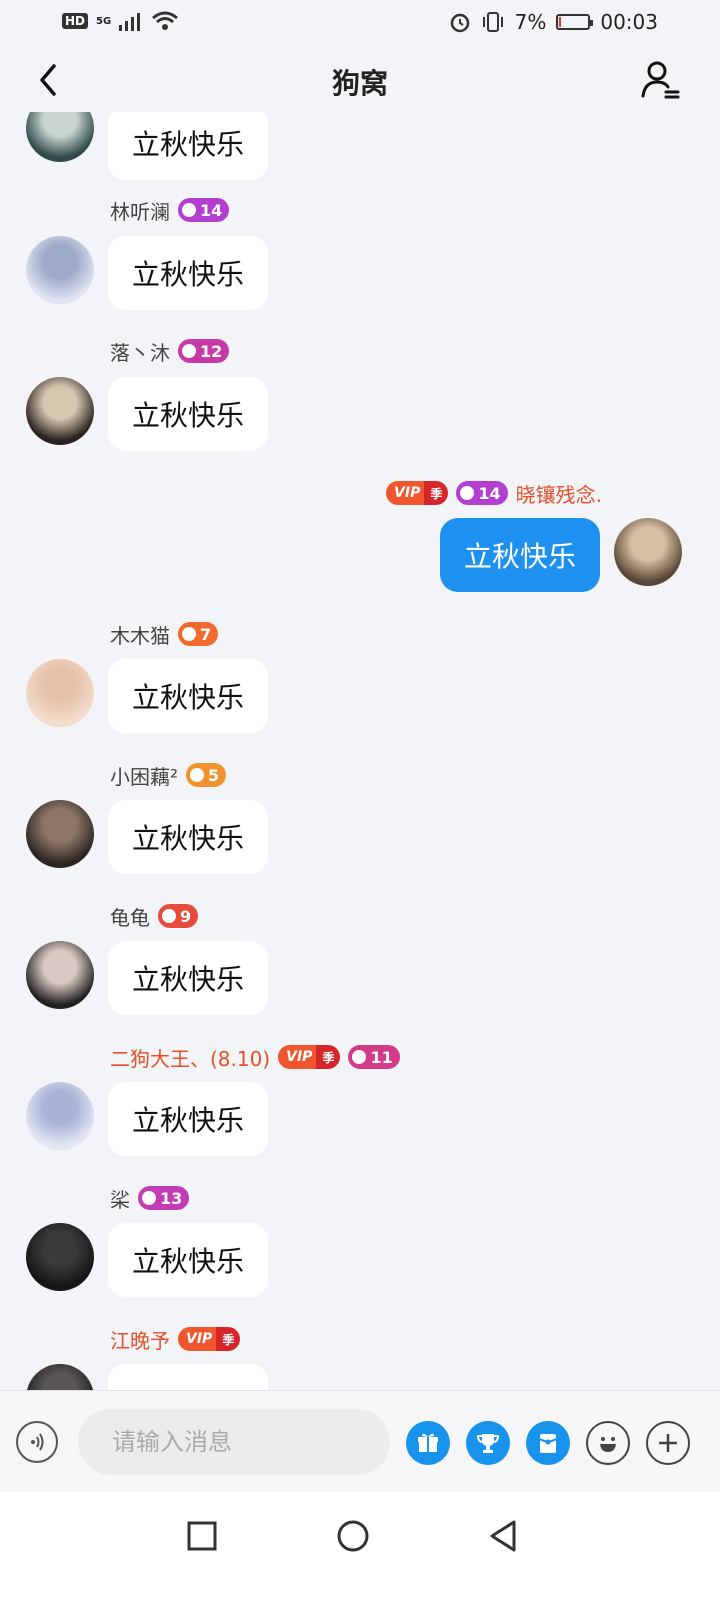 Image resolution: width=720 pixels, height=1600 pixels. I want to click on level-badge: 11, so click(374, 1057).